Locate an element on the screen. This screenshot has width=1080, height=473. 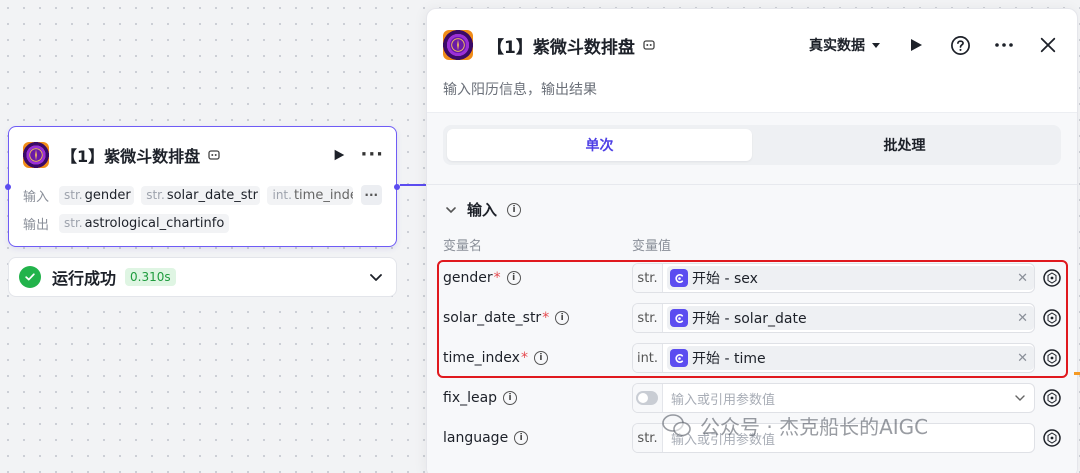
help-icon is located at coordinates (960, 45).